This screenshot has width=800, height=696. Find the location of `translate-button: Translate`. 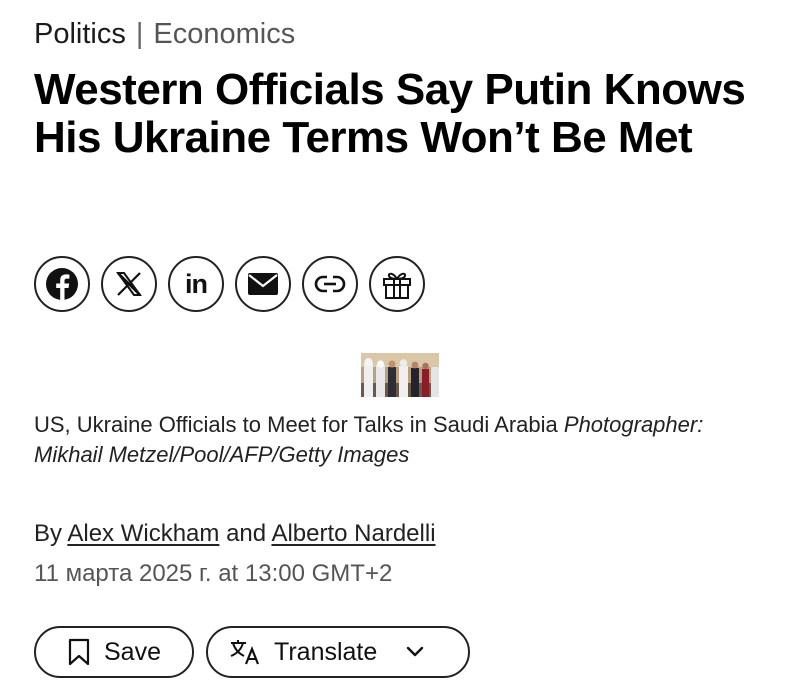

translate-button: Translate is located at coordinates (338, 652).